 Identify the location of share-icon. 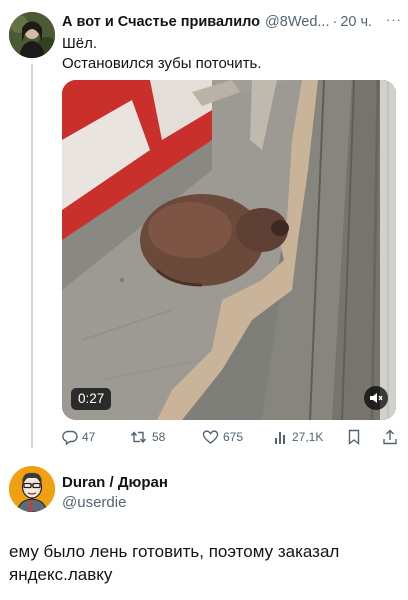
(390, 437).